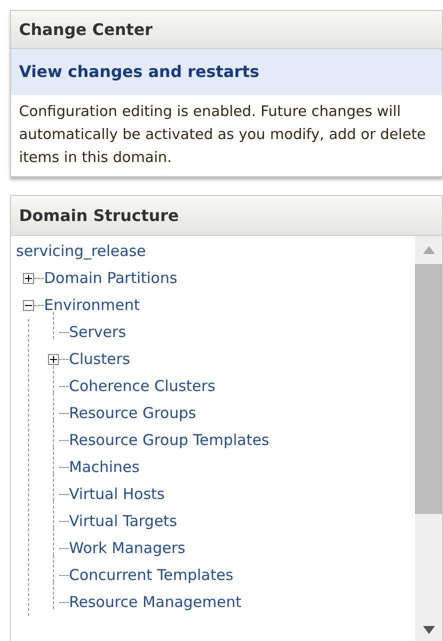 Image resolution: width=443 pixels, height=641 pixels. Describe the element at coordinates (226, 216) in the screenshot. I see `panel-title: Domain Structure` at that location.